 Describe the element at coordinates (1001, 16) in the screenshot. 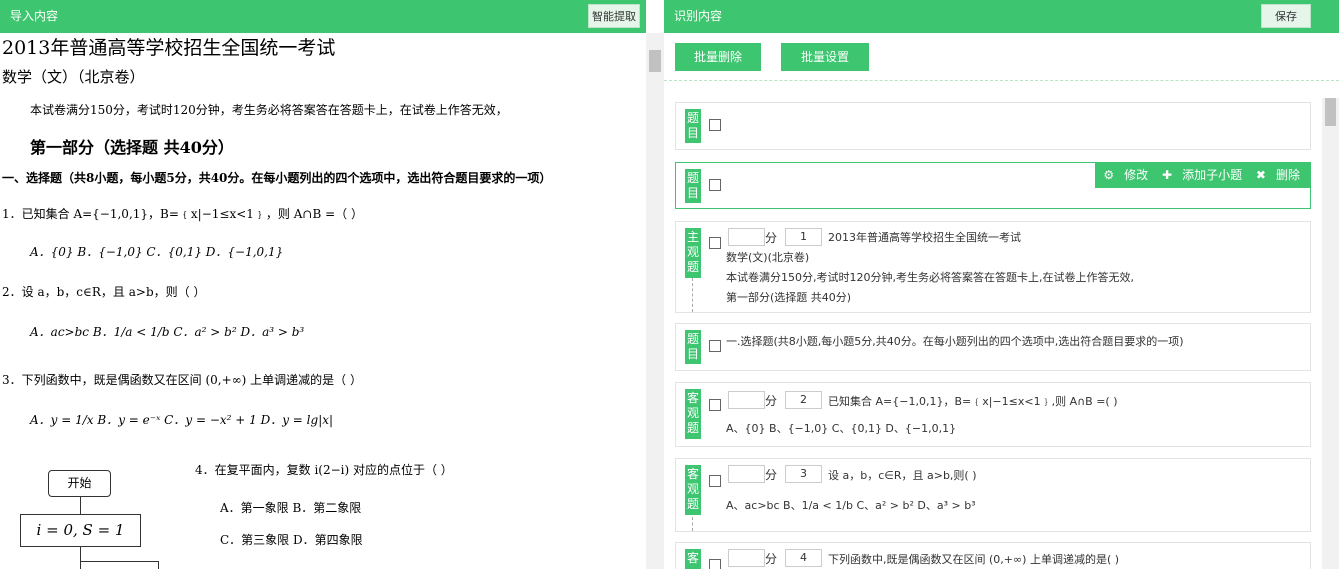

I see `recognized-panel-header: 识别内容 保存` at that location.